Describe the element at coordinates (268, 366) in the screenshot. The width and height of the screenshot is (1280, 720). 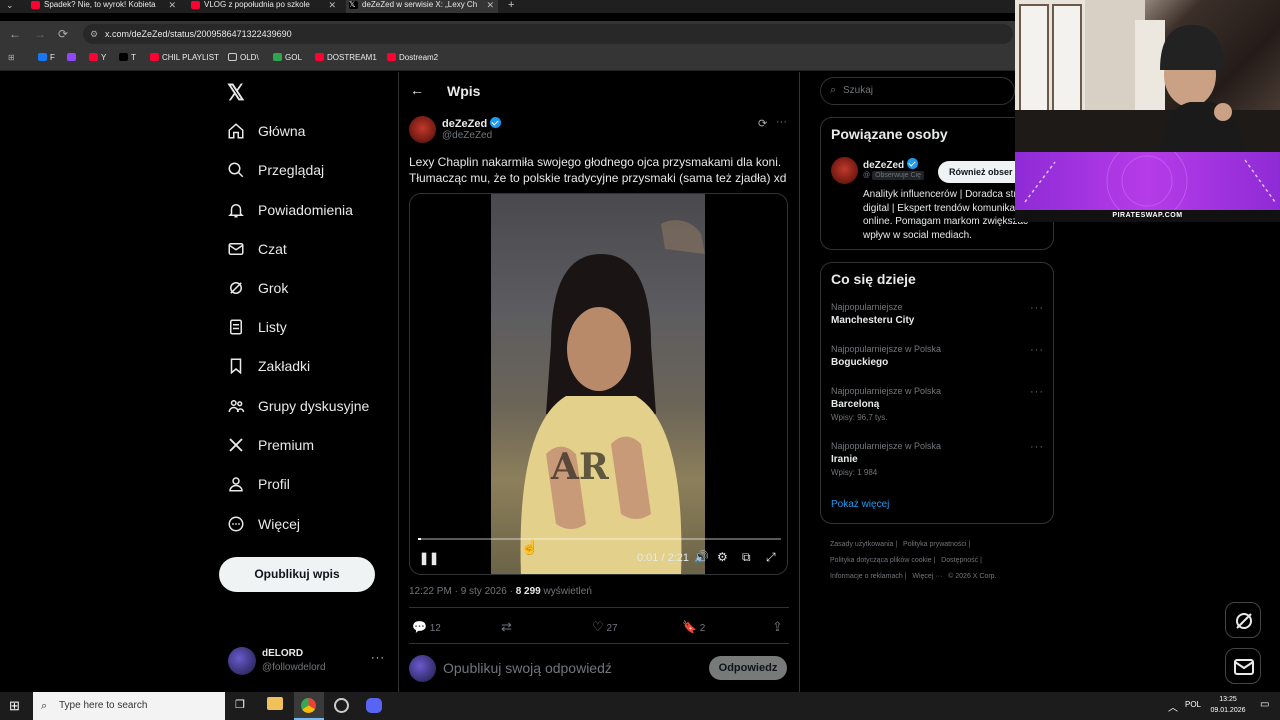
I see `nav-item-bookmarks: Zakładki` at that location.